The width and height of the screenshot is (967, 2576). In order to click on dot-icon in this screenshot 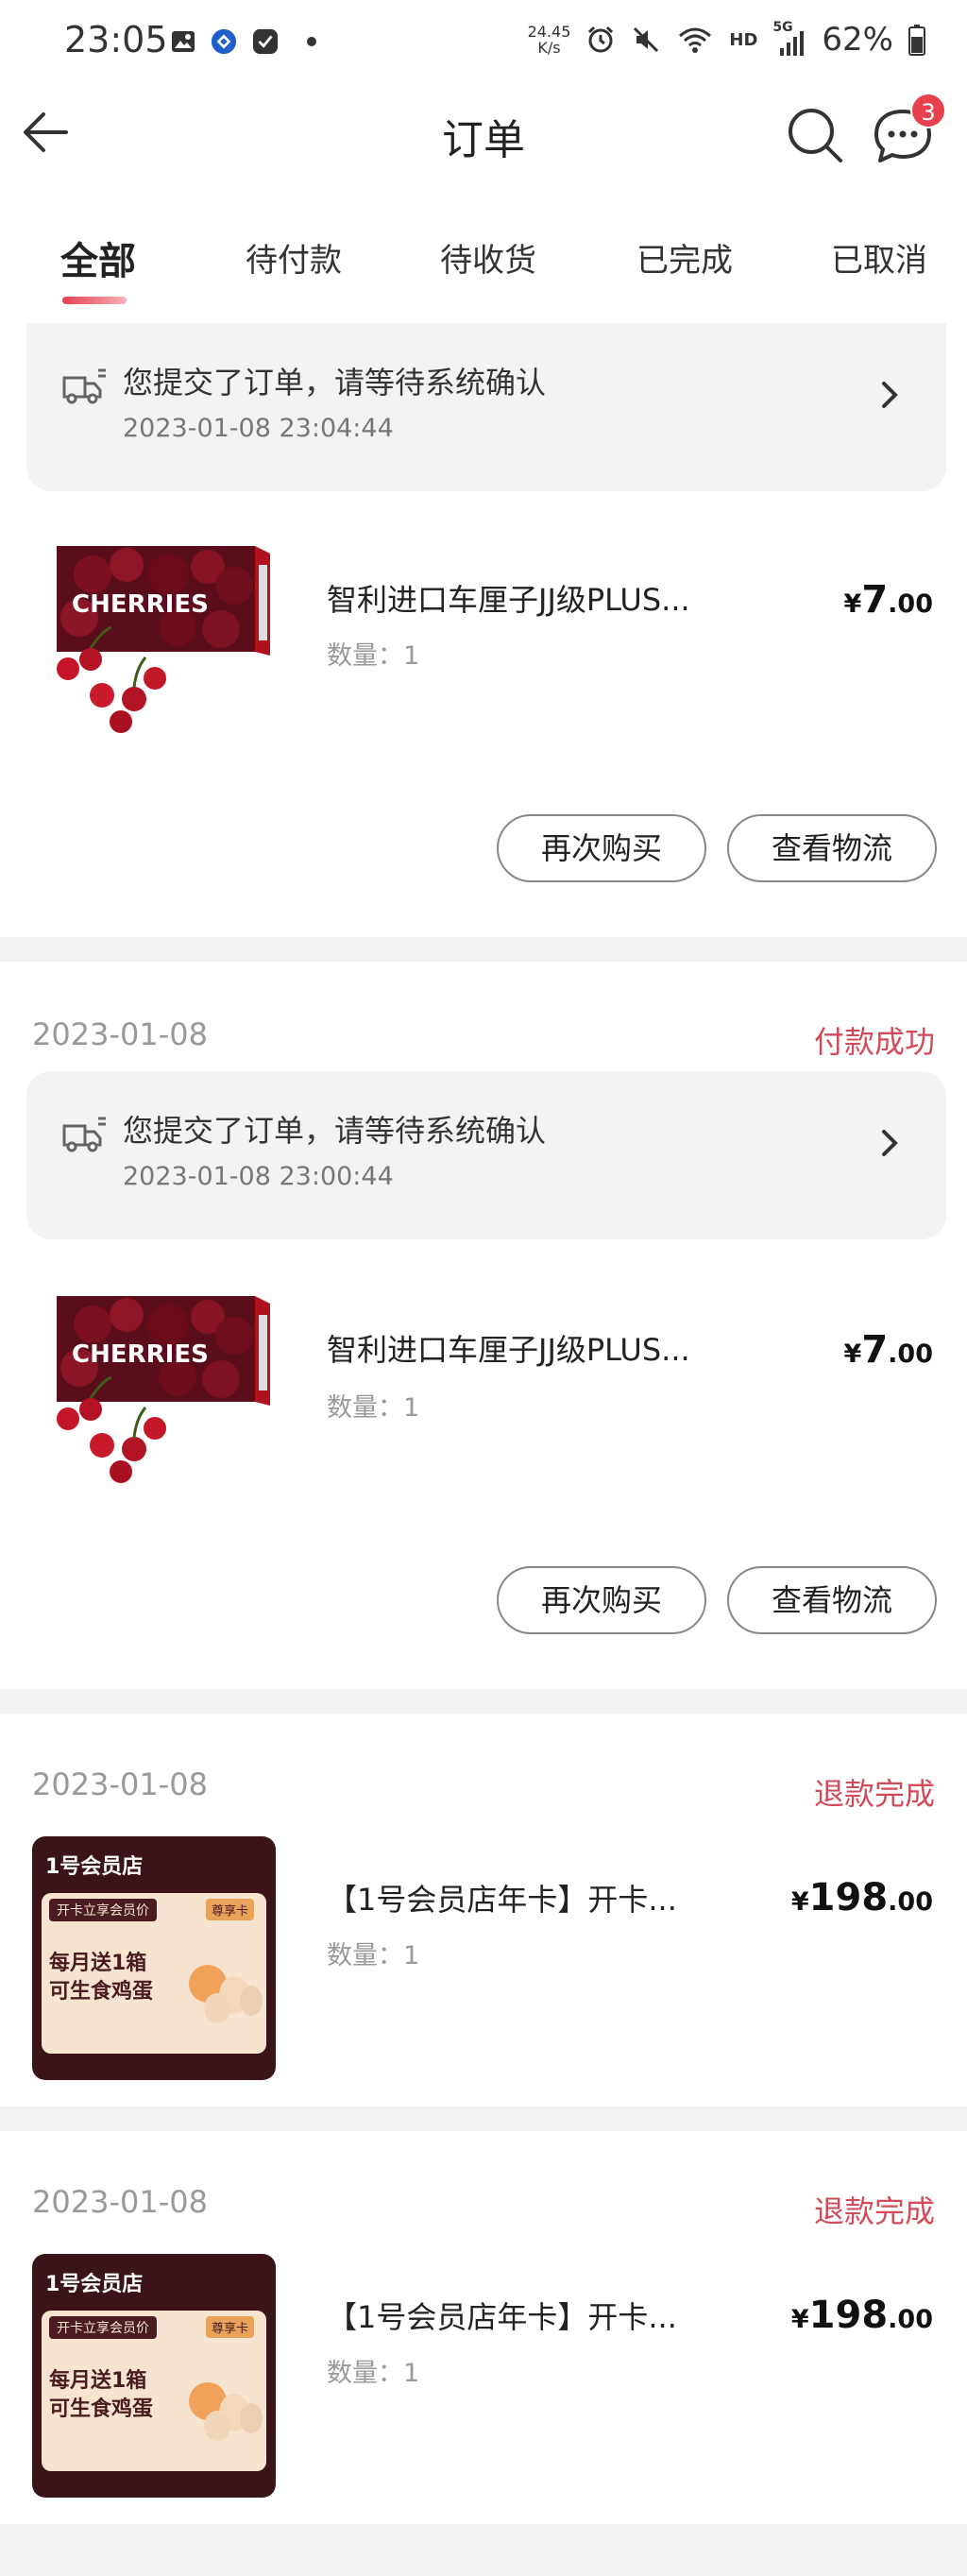, I will do `click(312, 42)`.